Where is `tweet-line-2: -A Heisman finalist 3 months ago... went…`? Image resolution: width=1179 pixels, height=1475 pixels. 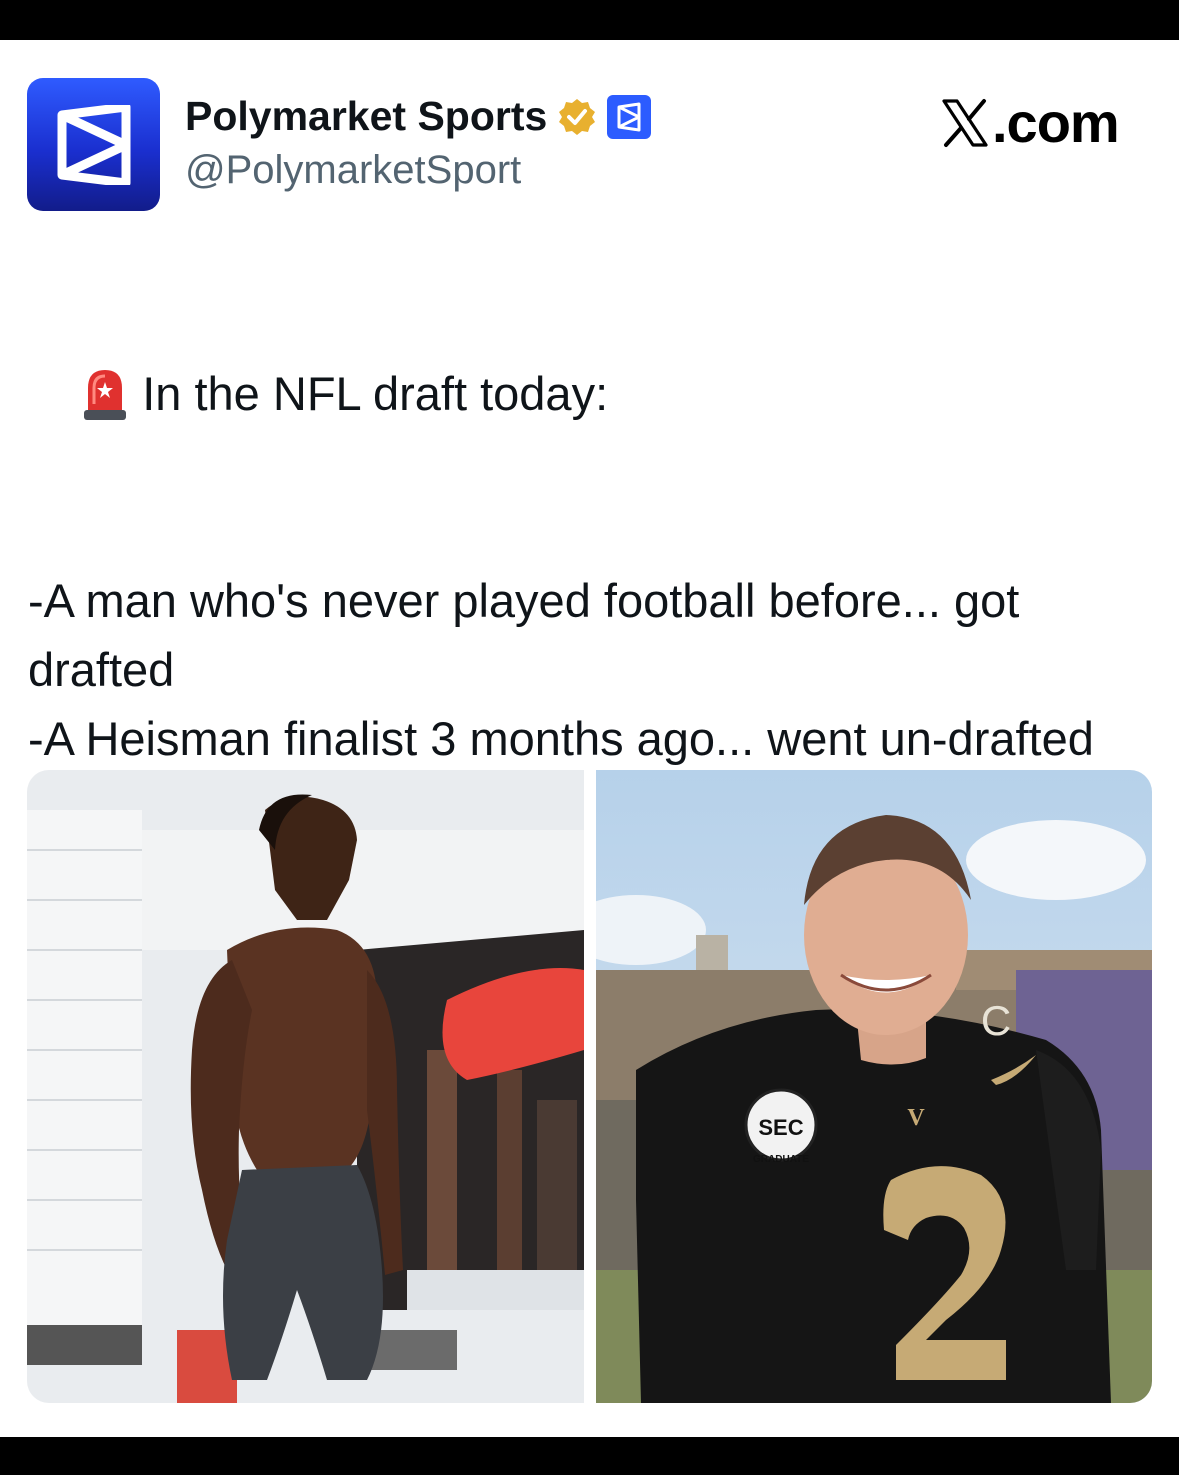
tweet-line-2: -A Heisman finalist 3 months ago... went… is located at coordinates (561, 738).